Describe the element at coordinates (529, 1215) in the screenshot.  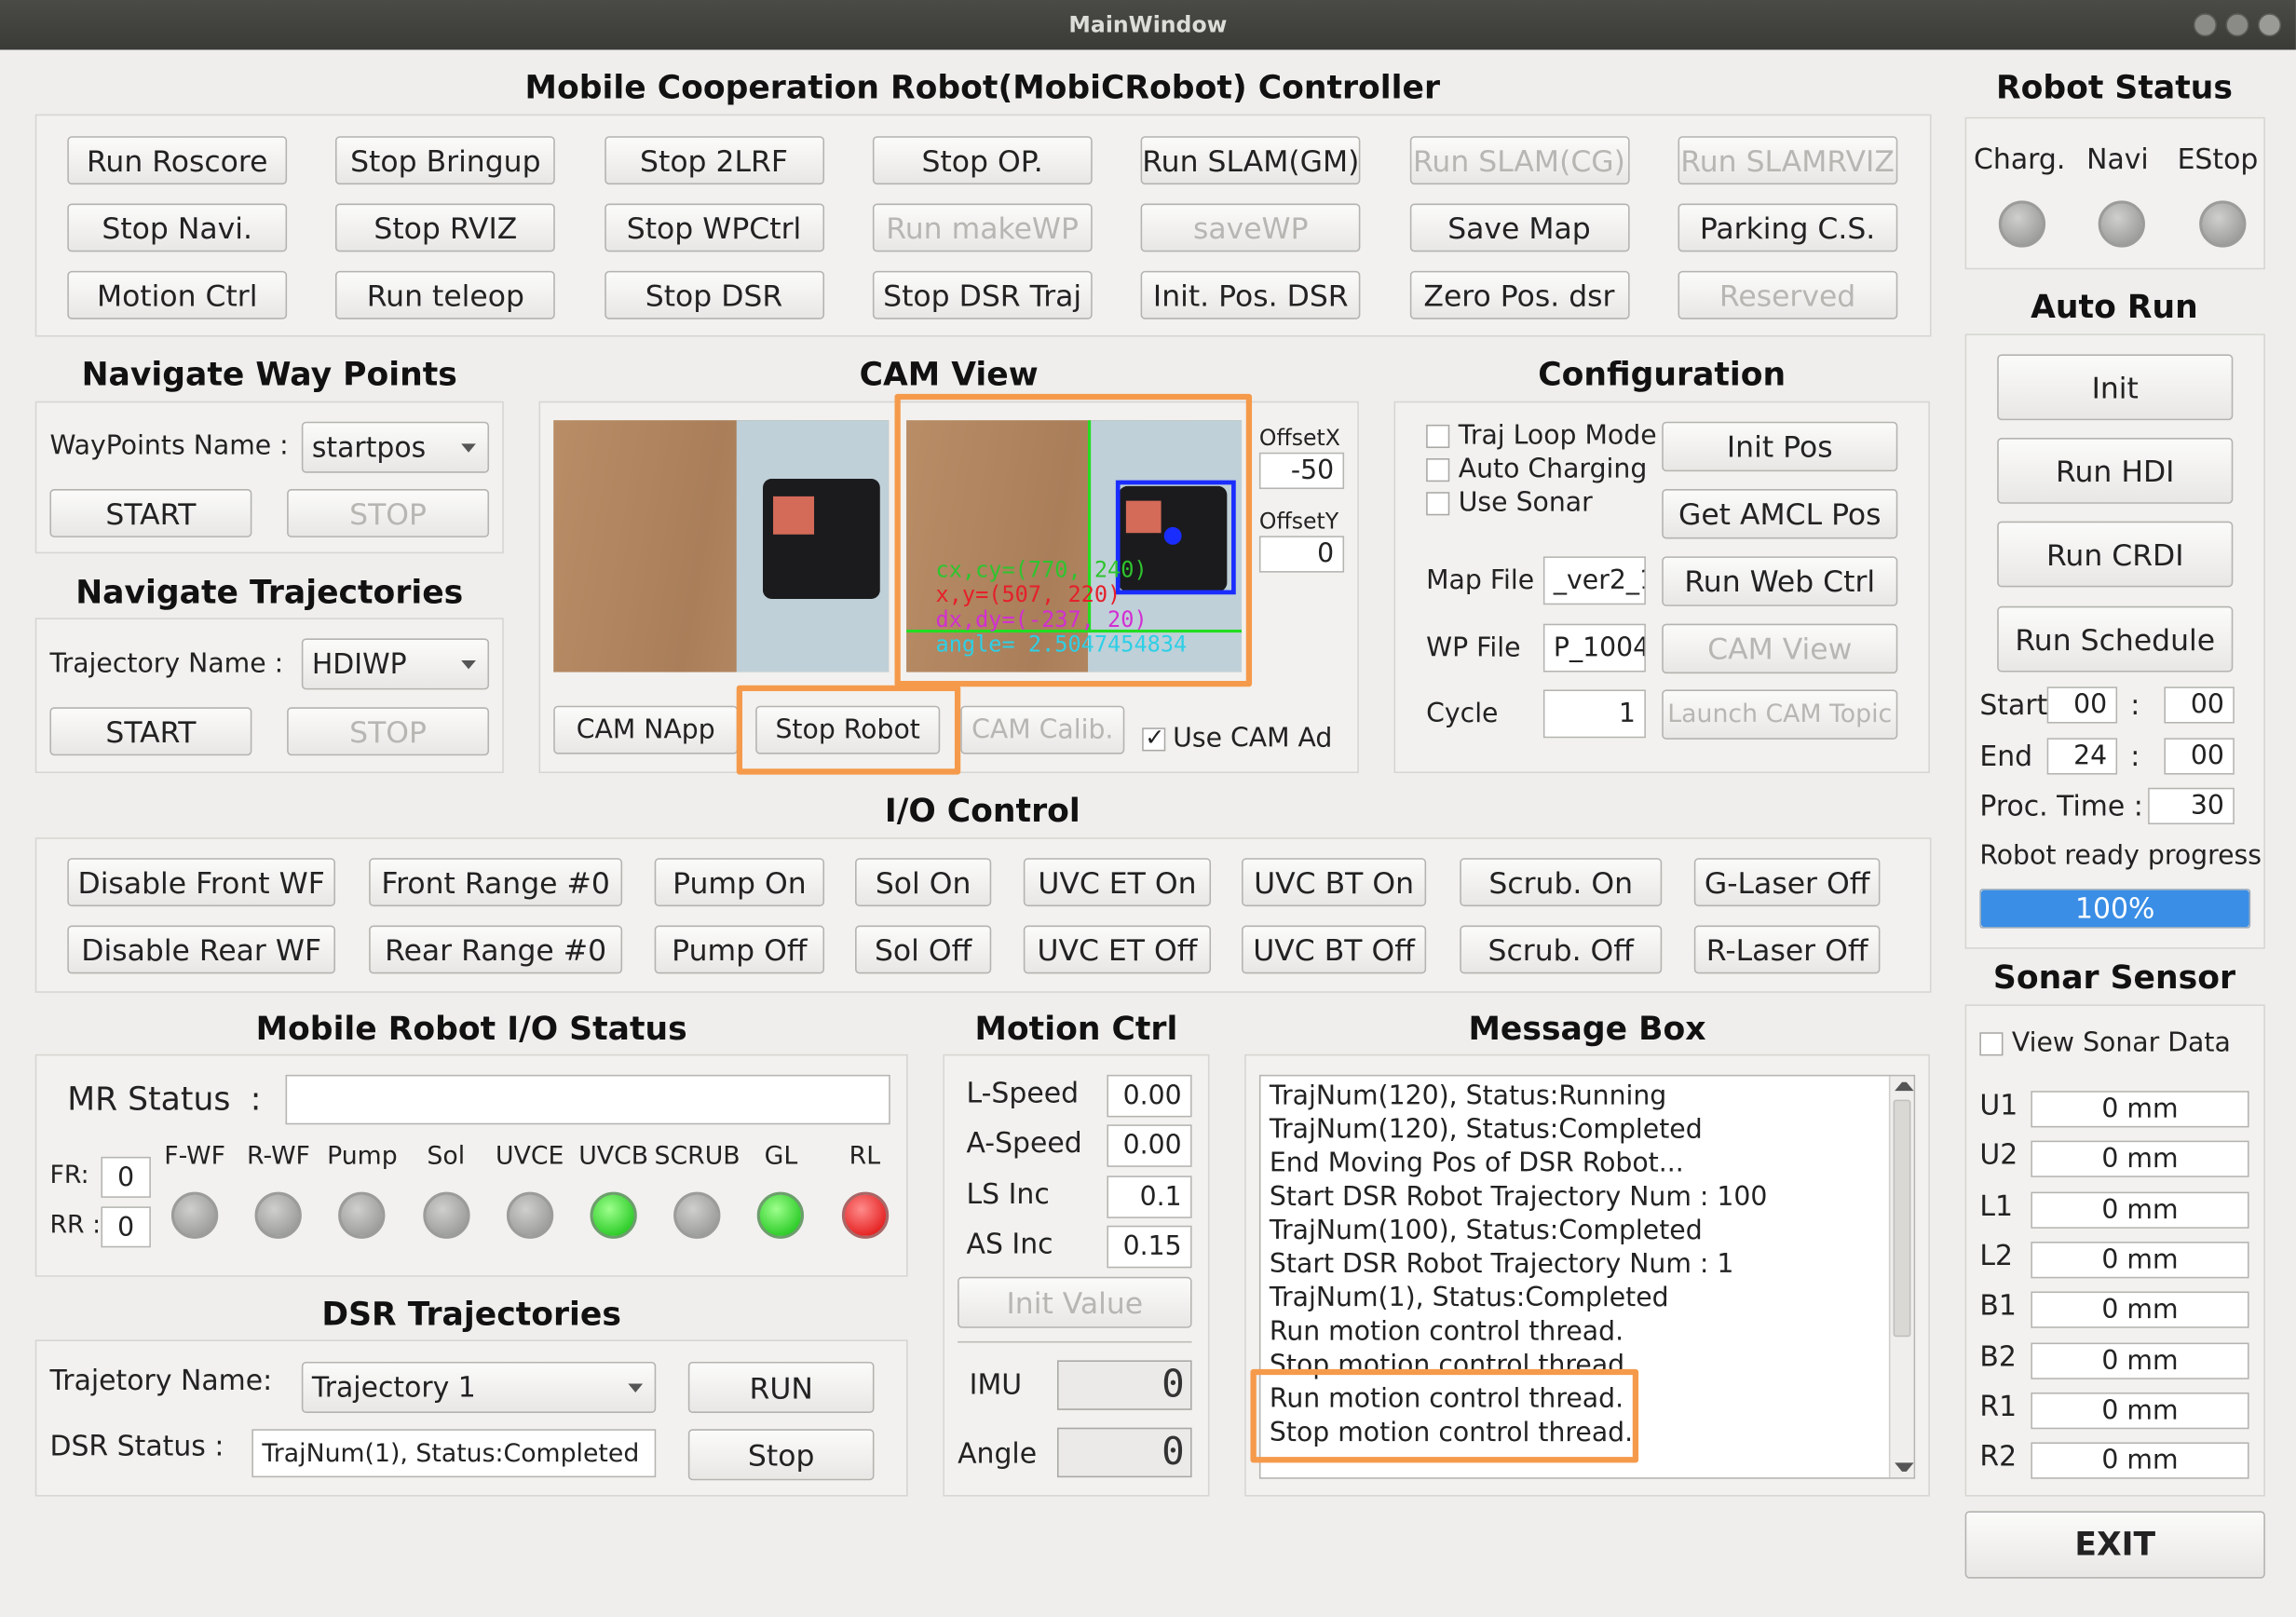
I see `uvce-led` at that location.